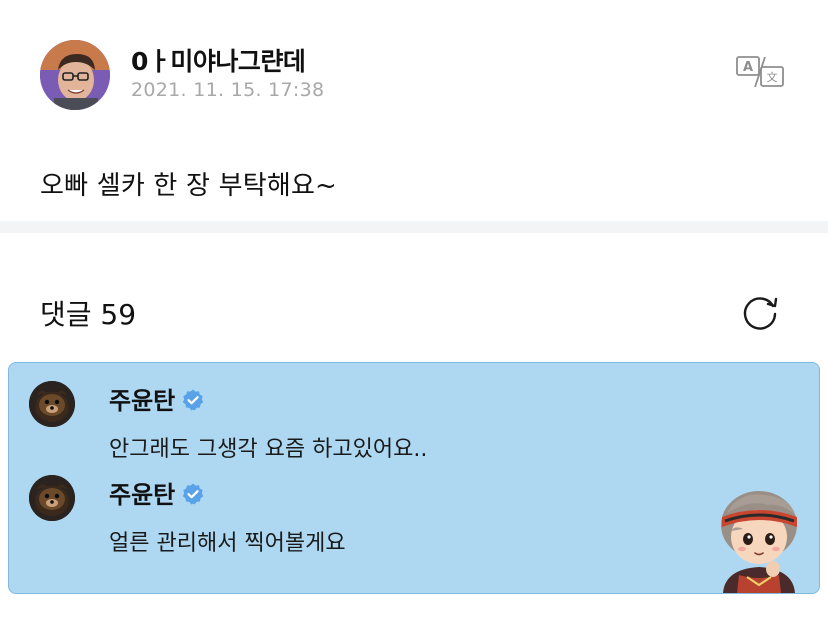 This screenshot has width=828, height=618. What do you see at coordinates (759, 541) in the screenshot?
I see `character-sticker` at bounding box center [759, 541].